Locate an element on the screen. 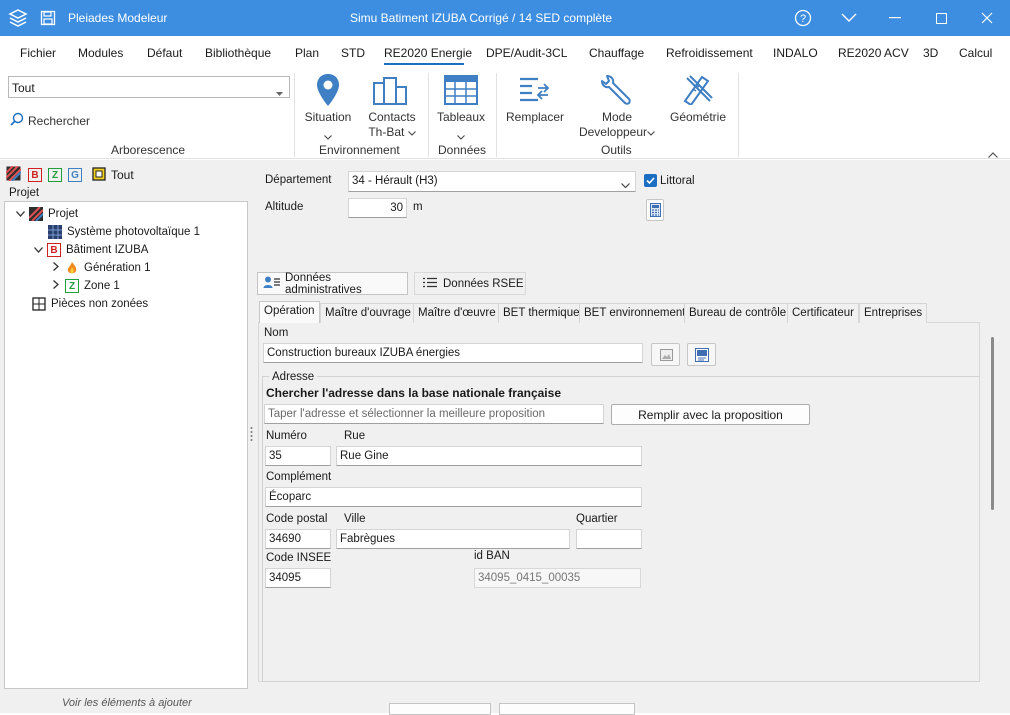  situation-button: Situation is located at coordinates (328, 106).